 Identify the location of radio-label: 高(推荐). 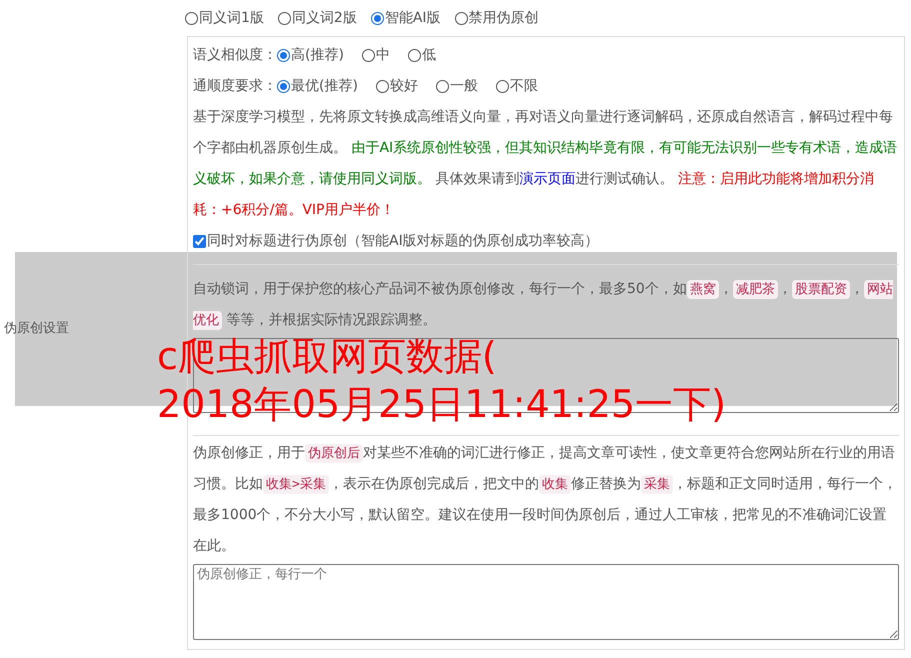
(317, 55).